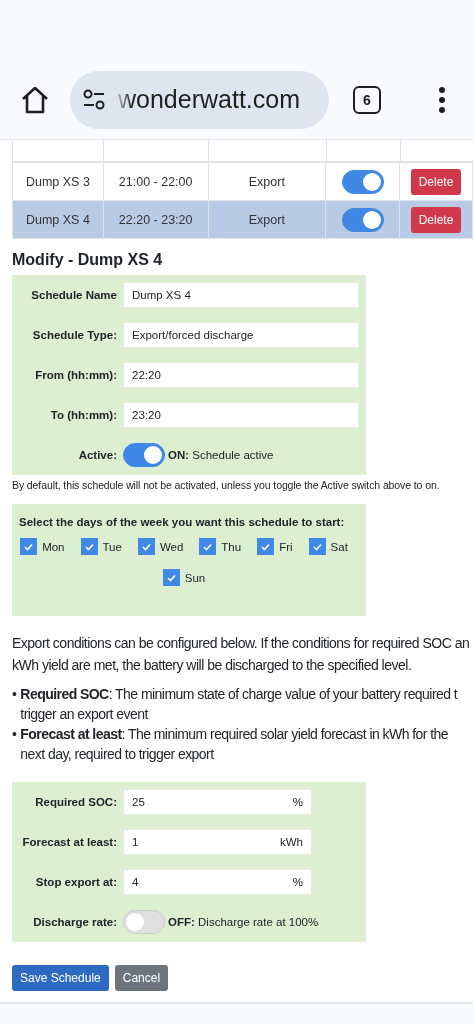 The image size is (473, 1024). Describe the element at coordinates (241, 335) in the screenshot. I see `input-field: Export/forced discharge` at that location.